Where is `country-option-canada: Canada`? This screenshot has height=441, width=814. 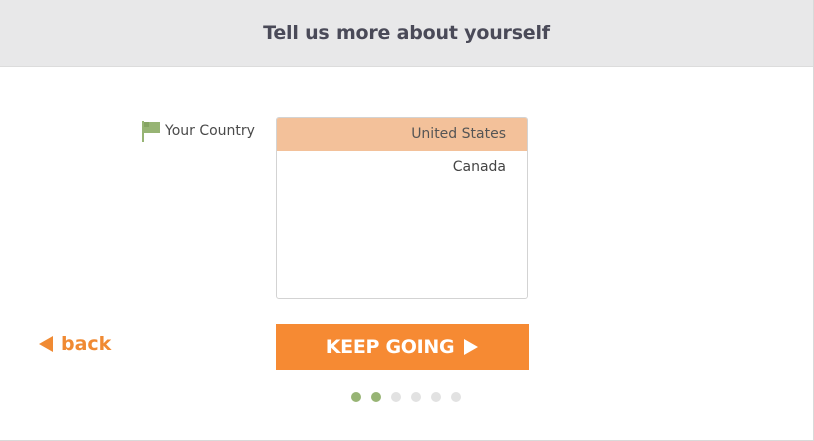
country-option-canada: Canada is located at coordinates (402, 167).